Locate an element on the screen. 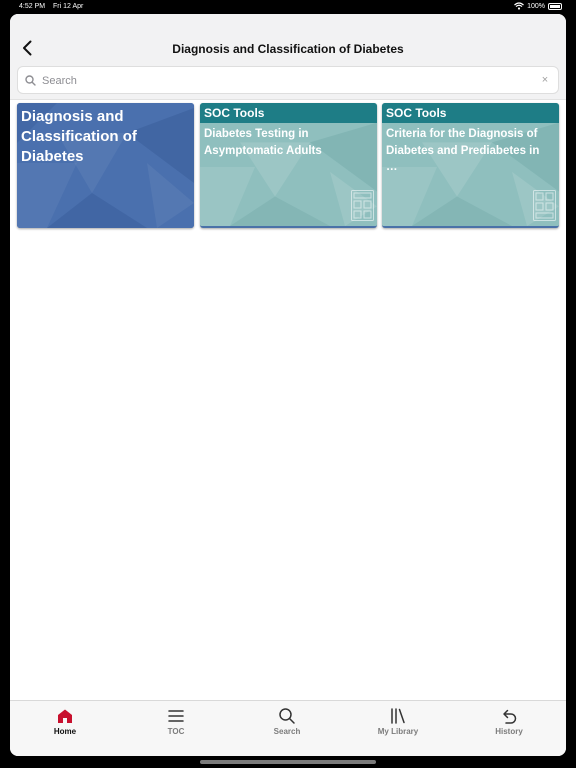  status-date: Fri 12 Apr is located at coordinates (68, 6).